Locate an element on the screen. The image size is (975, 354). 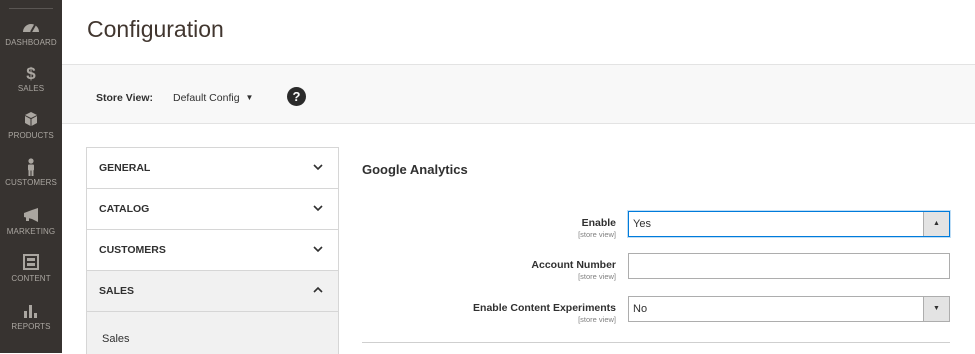
sidebar-item-label: PRODUCTS is located at coordinates (31, 135).